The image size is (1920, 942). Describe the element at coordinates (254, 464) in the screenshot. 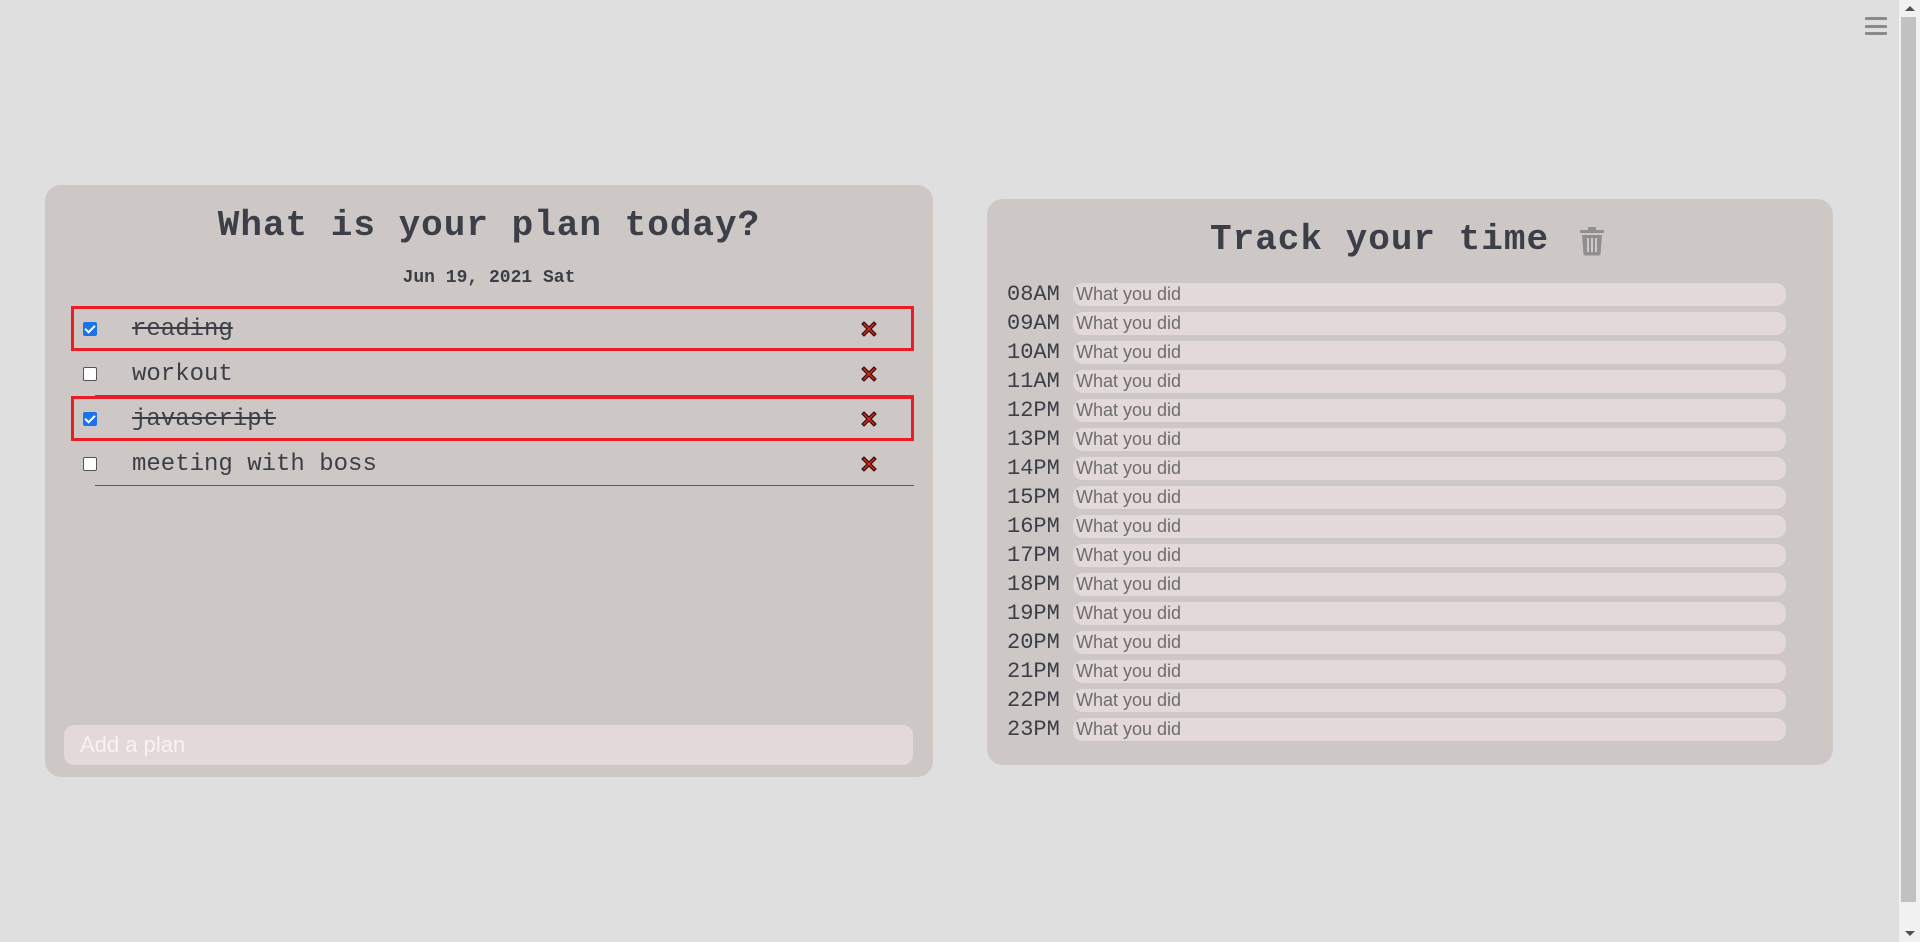

I see `todo-label: meeting with boss` at that location.